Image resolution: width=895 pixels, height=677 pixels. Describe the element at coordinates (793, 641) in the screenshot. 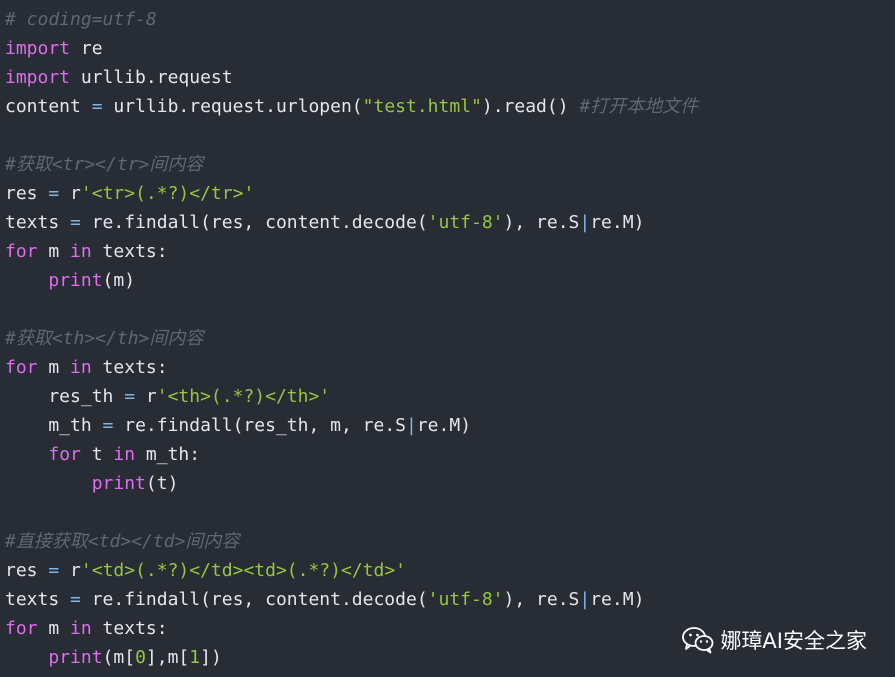

I see `watermark-text: 娜璋AI安全之家` at that location.